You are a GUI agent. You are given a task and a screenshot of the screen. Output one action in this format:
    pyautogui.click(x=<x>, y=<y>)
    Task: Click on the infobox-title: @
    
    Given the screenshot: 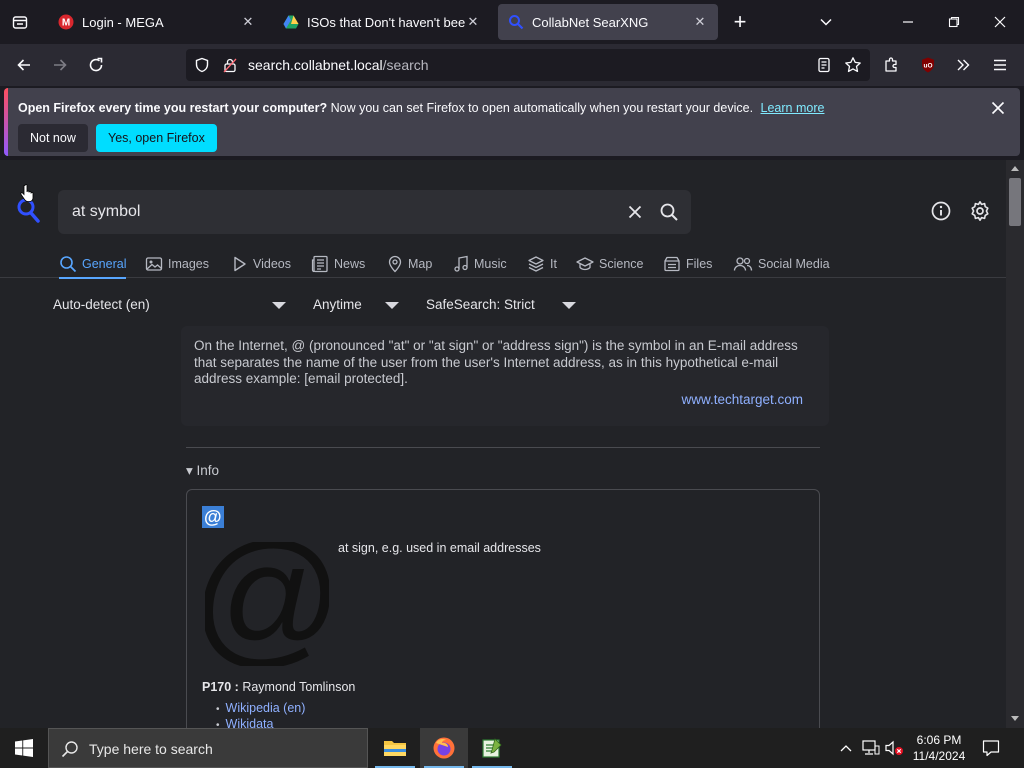 What is the action you would take?
    pyautogui.click(x=213, y=517)
    